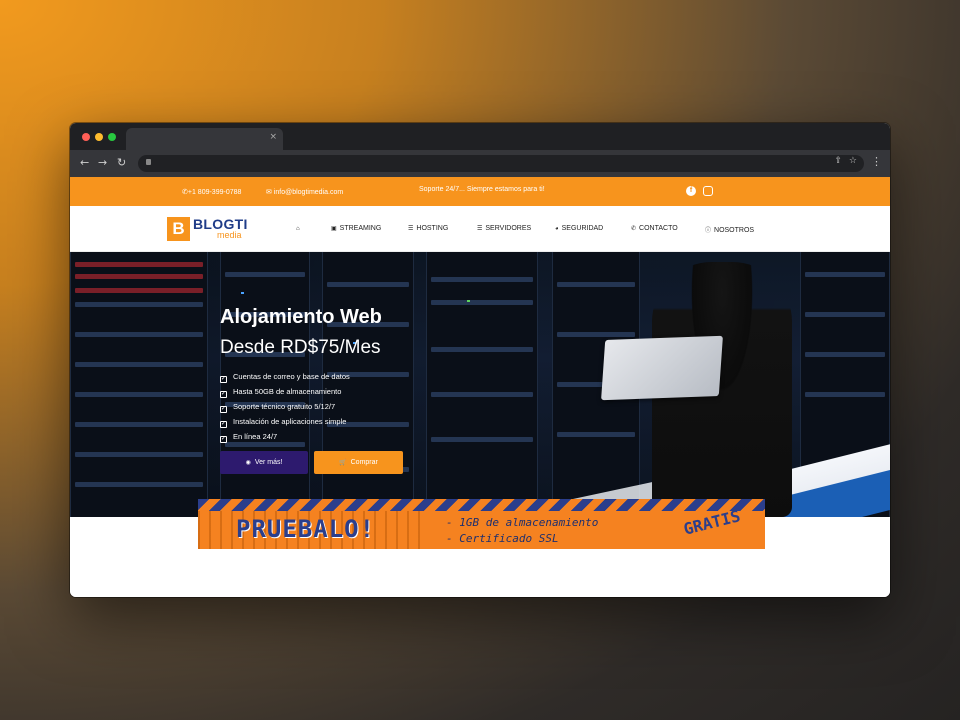 Image resolution: width=960 pixels, height=720 pixels. I want to click on feature-item: ✓ Soporte técnico gratuito 5/12/7, so click(285, 408).